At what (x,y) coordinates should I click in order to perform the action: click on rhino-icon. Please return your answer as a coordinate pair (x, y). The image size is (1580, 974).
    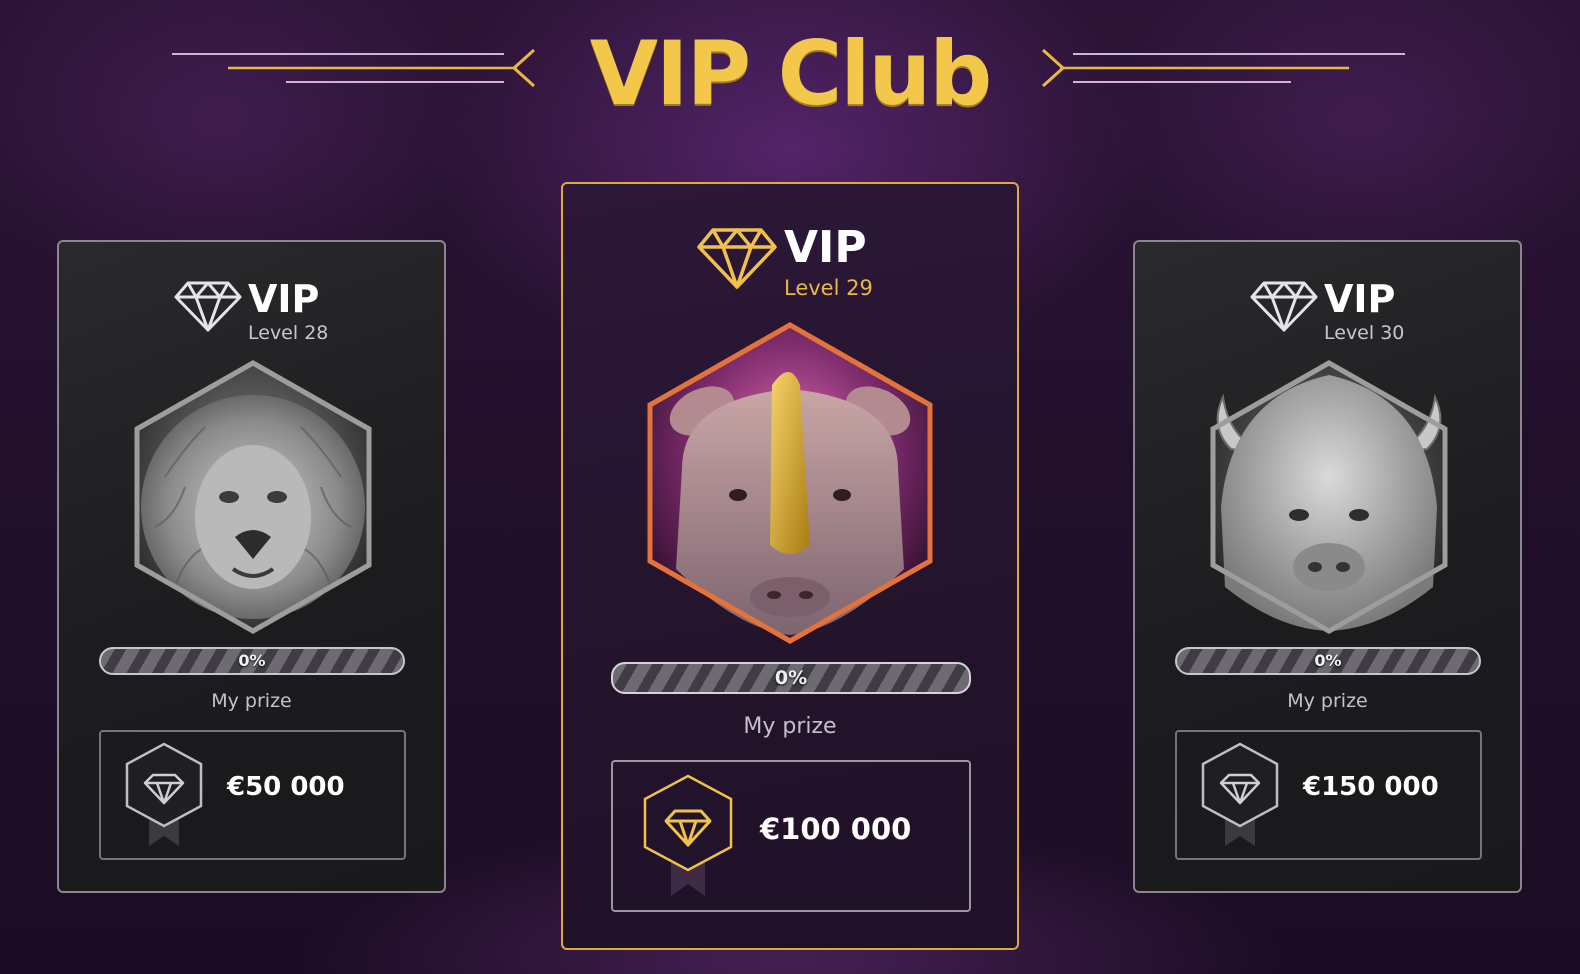
    Looking at the image, I should click on (790, 483).